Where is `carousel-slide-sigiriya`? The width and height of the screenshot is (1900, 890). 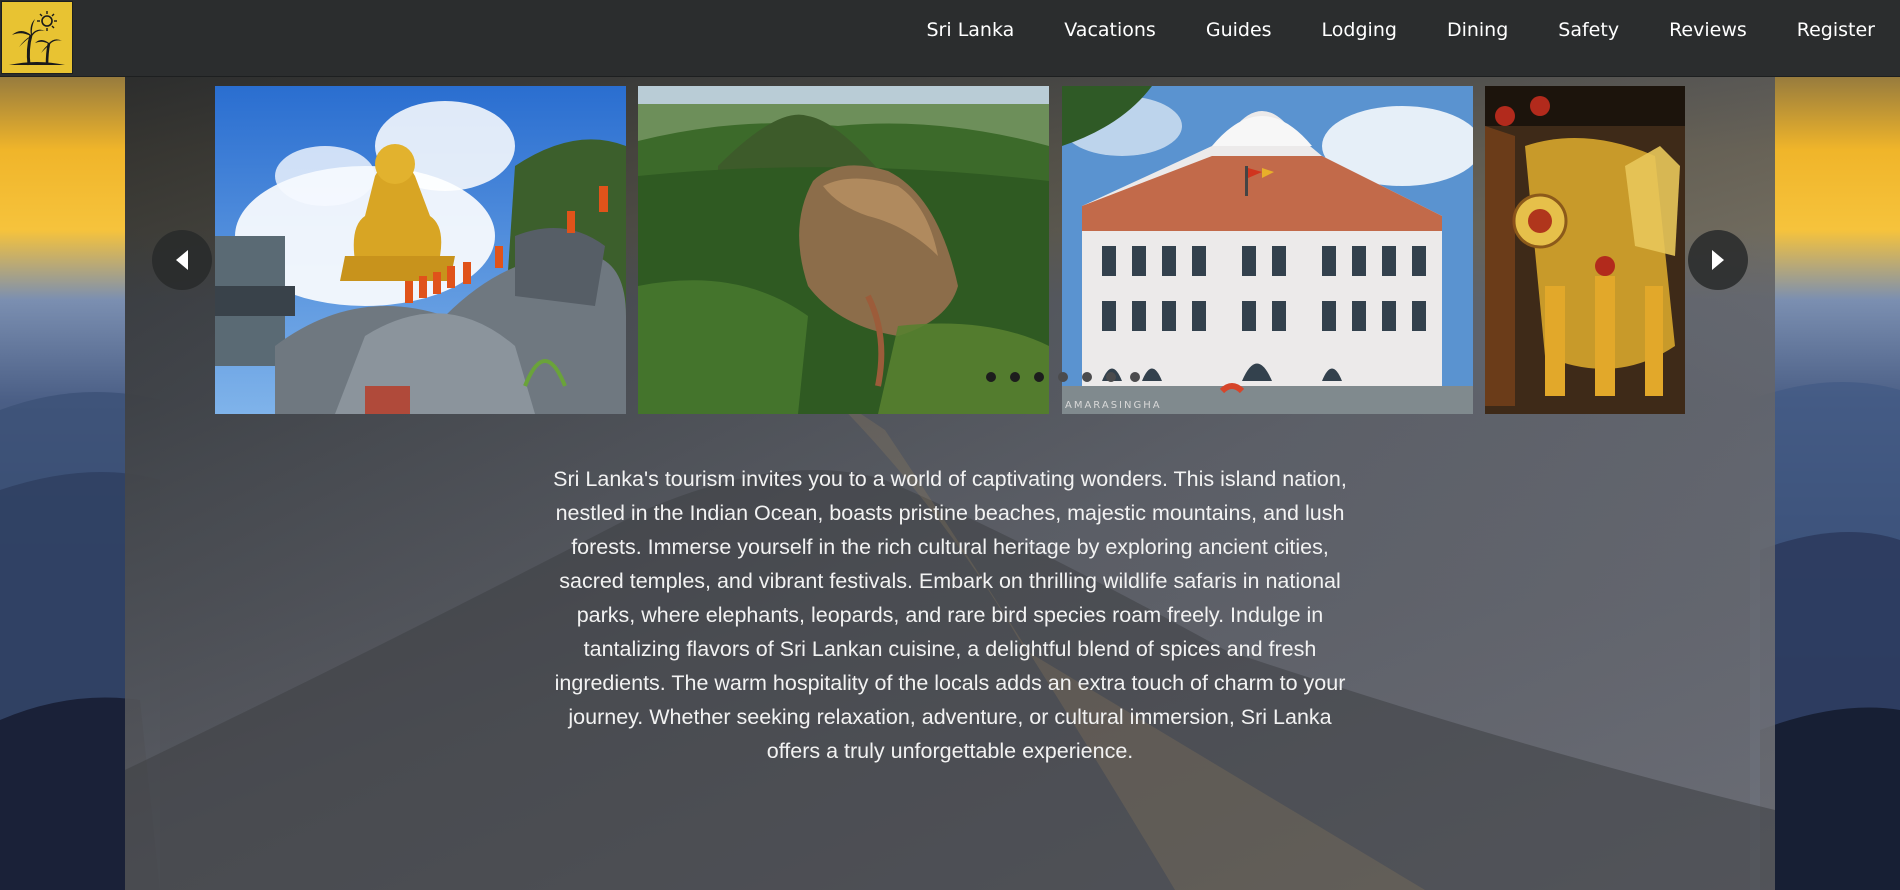
carousel-slide-sigiriya is located at coordinates (843, 250).